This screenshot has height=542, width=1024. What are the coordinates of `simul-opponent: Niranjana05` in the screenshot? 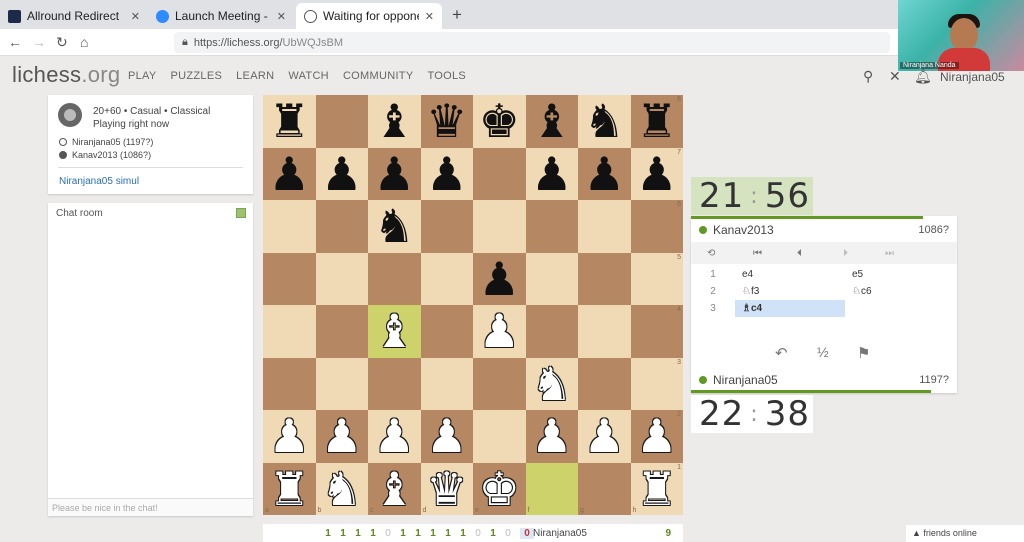 It's located at (560, 533).